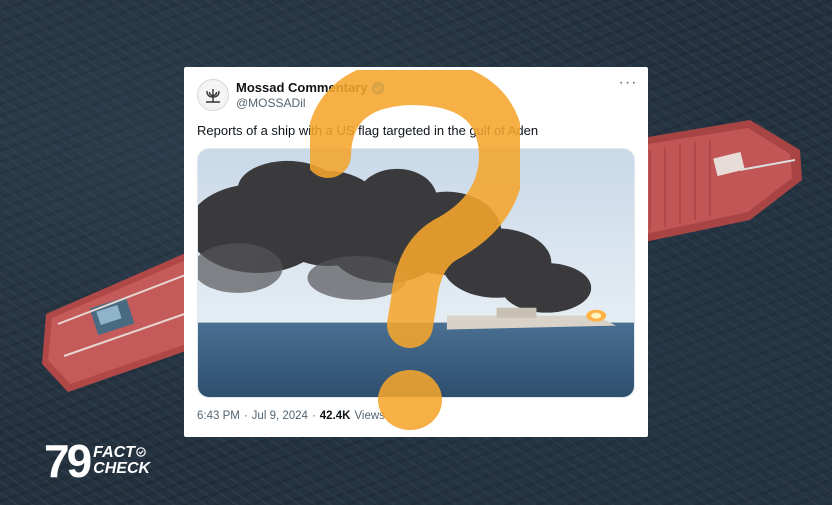 This screenshot has height=505, width=832. What do you see at coordinates (218, 416) in the screenshot?
I see `tweet-time: 6:43 PM` at bounding box center [218, 416].